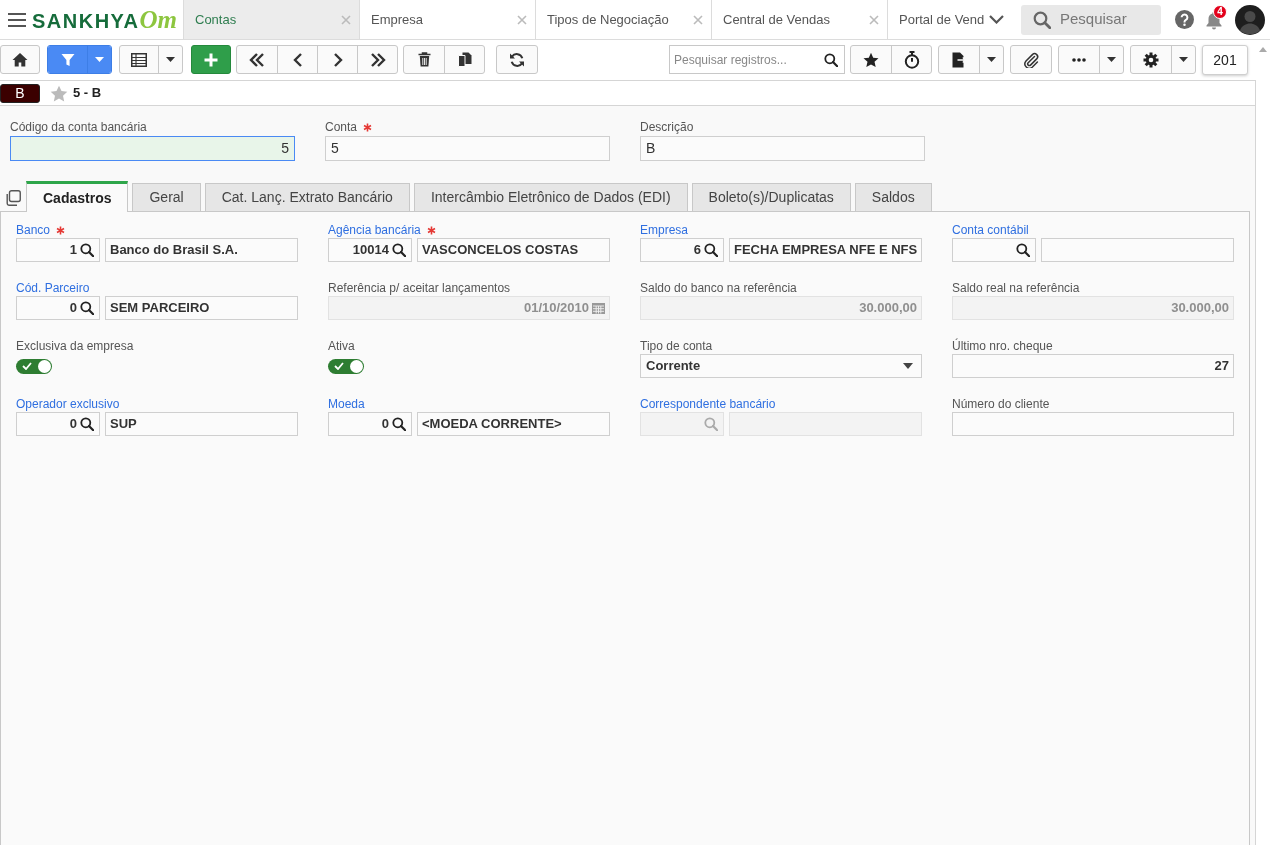 This screenshot has height=845, width=1270. I want to click on form-tab: Saldos, so click(893, 197).